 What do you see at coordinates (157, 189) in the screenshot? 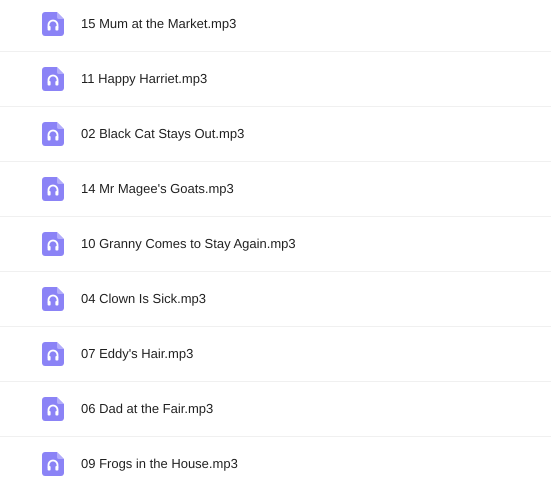
I see `file-name: 14 Mr Magee's Goats.mp3` at bounding box center [157, 189].